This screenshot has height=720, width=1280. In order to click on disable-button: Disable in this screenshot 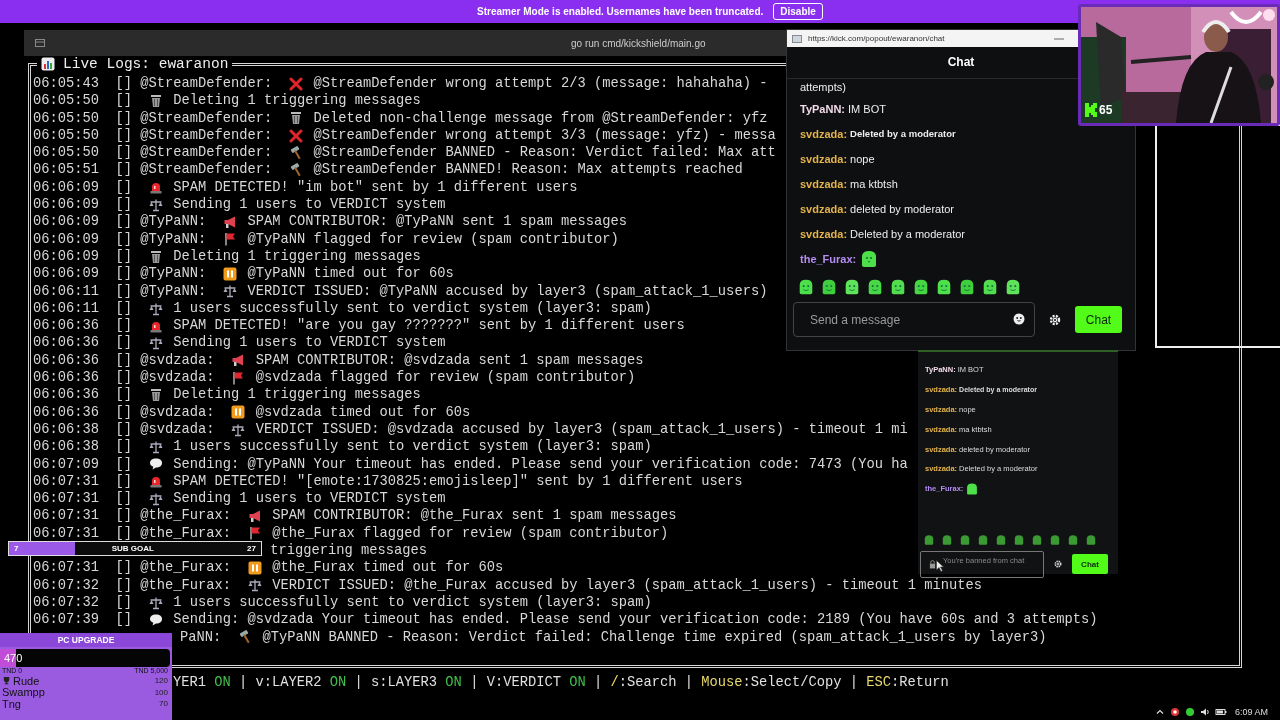, I will do `click(798, 11)`.